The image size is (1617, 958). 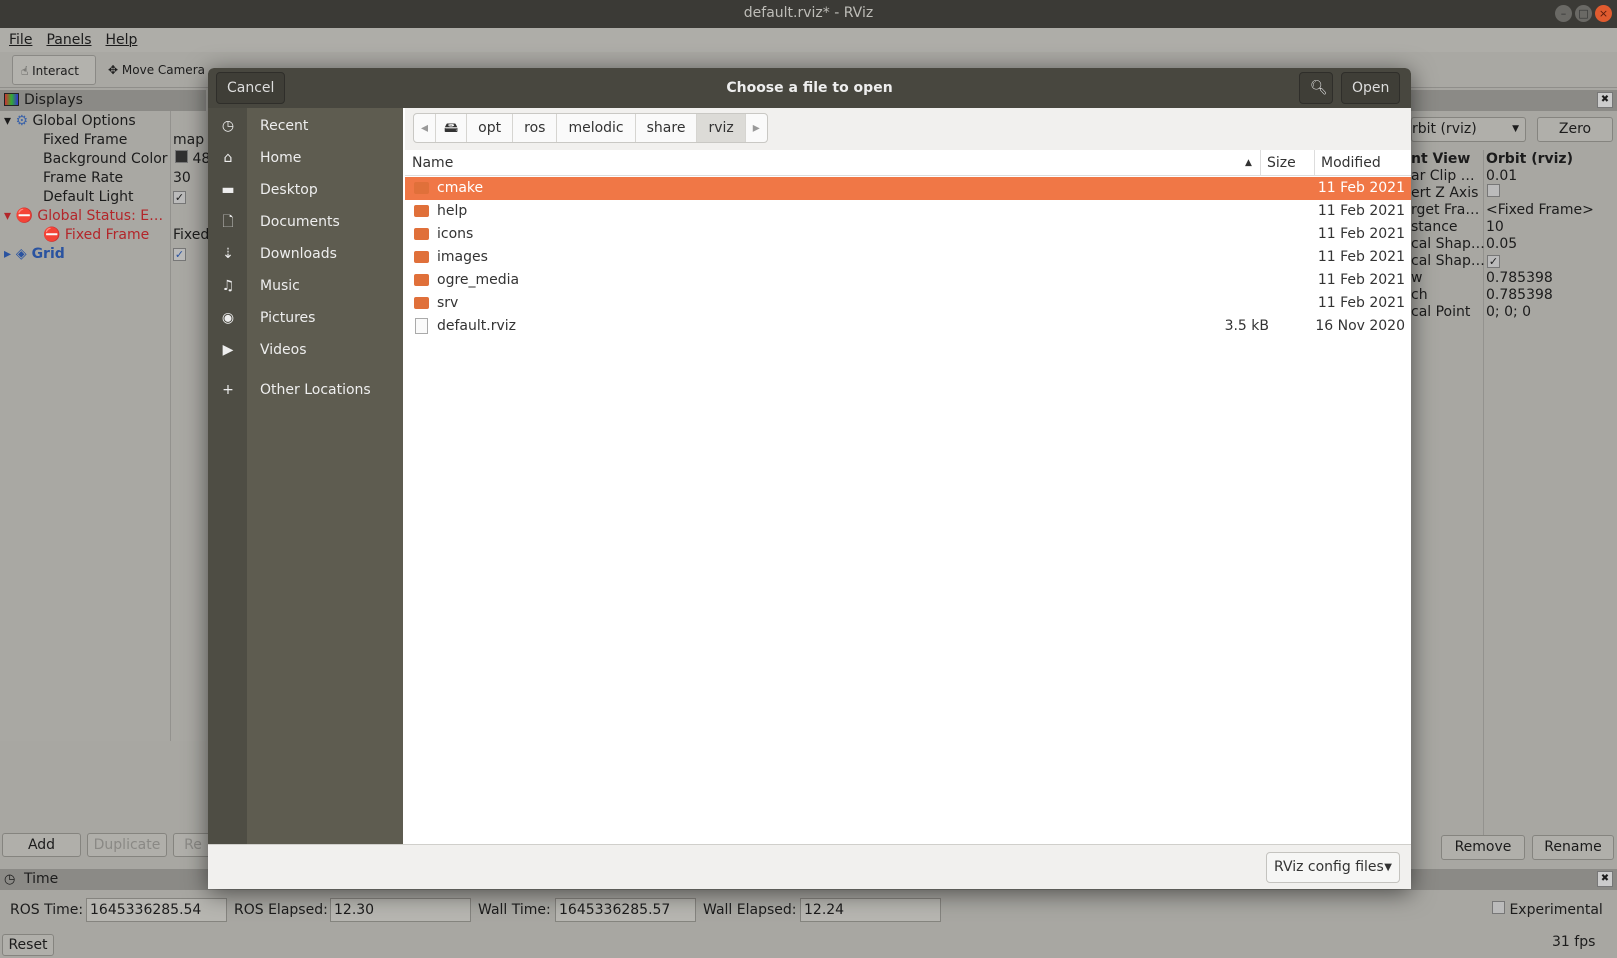 What do you see at coordinates (908, 234) in the screenshot?
I see `file-row: icons 11 Feb 2021` at bounding box center [908, 234].